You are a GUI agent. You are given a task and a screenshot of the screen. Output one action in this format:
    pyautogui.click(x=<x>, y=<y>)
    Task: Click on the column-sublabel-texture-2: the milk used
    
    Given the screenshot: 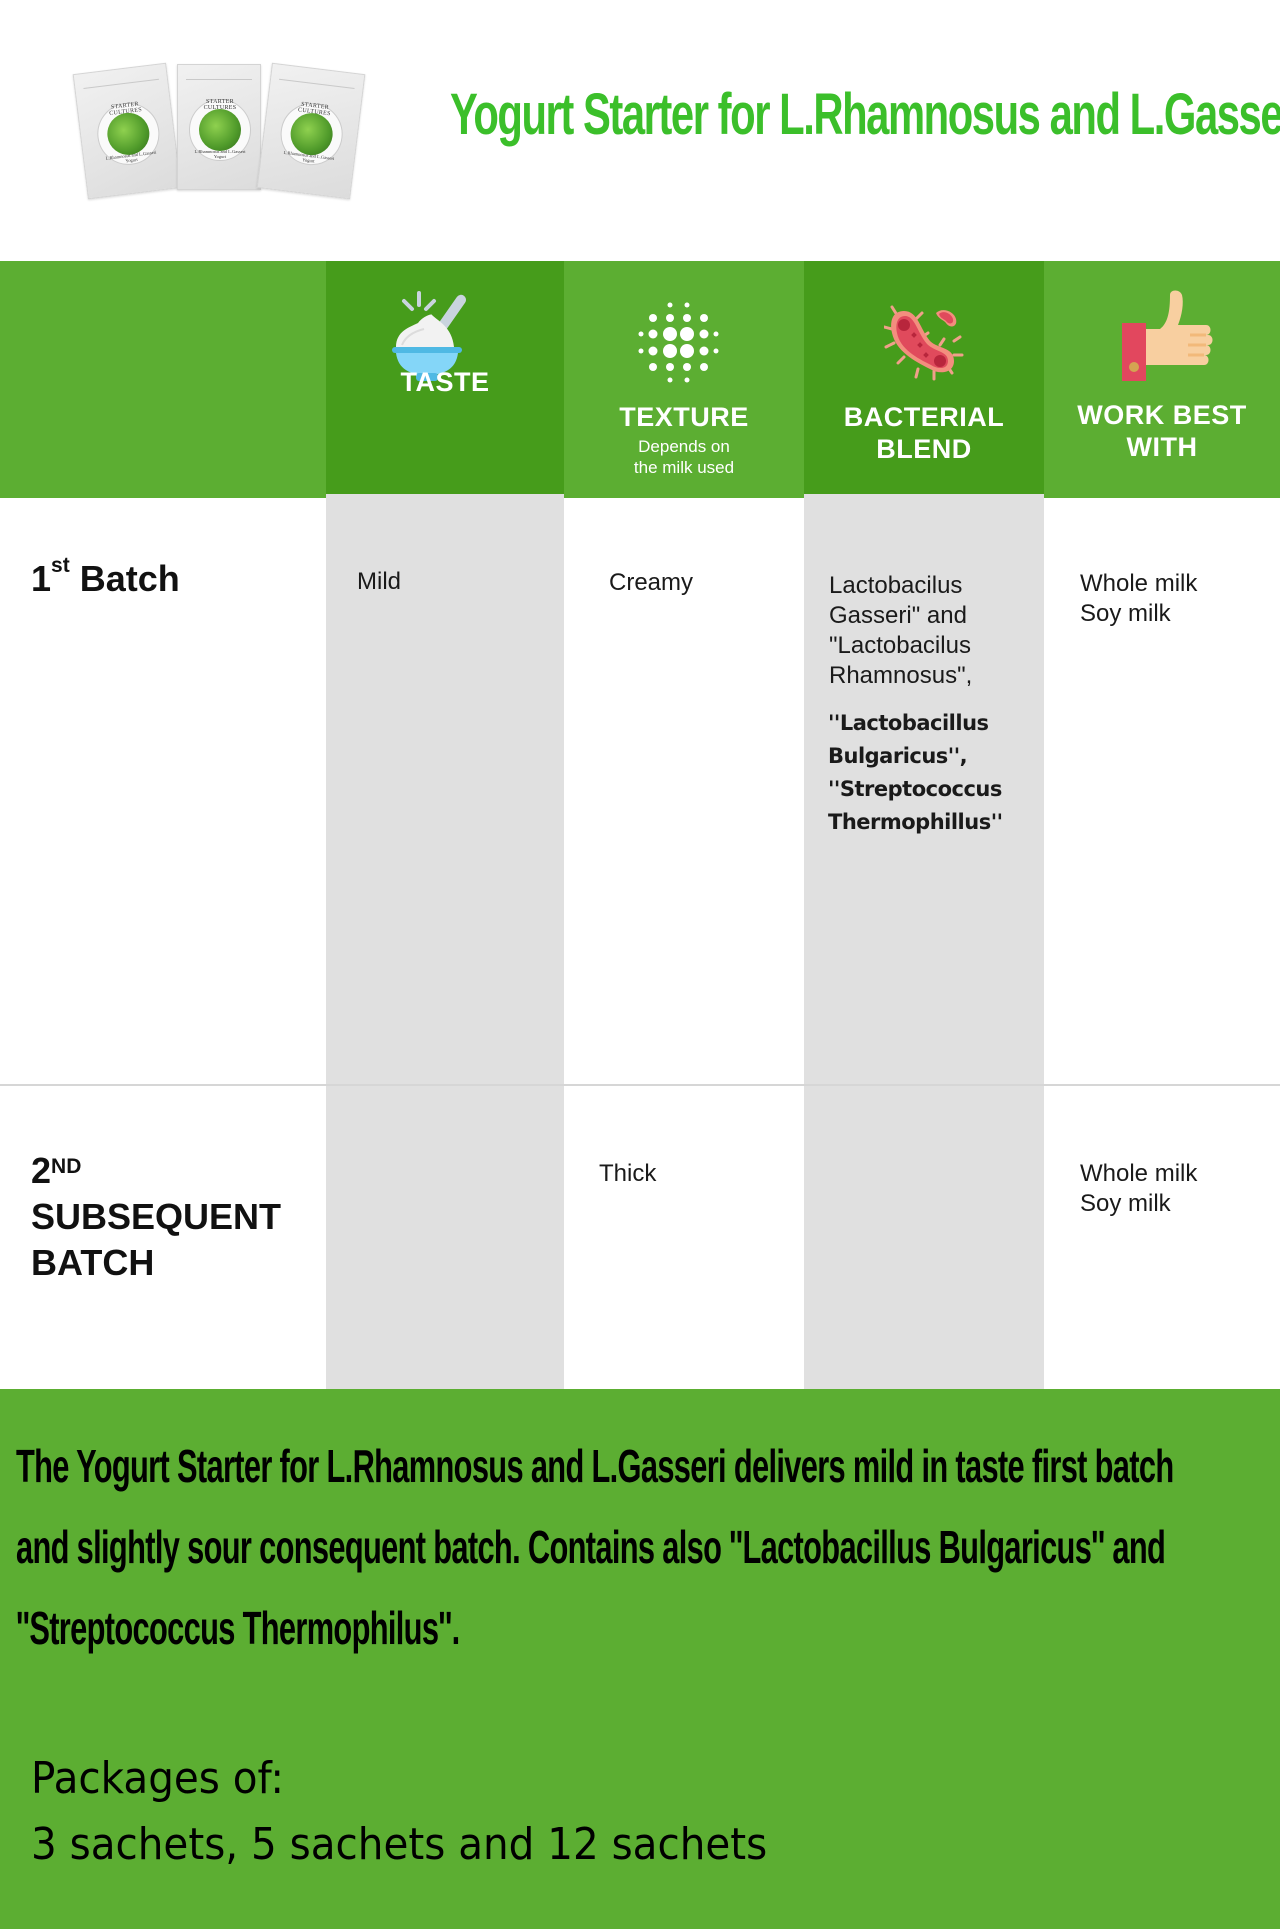 What is the action you would take?
    pyautogui.click(x=684, y=467)
    